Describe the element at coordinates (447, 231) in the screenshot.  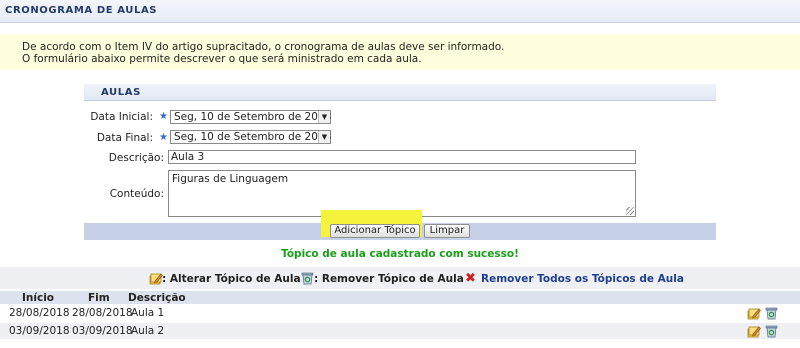
I see `clear-button: Limpar` at that location.